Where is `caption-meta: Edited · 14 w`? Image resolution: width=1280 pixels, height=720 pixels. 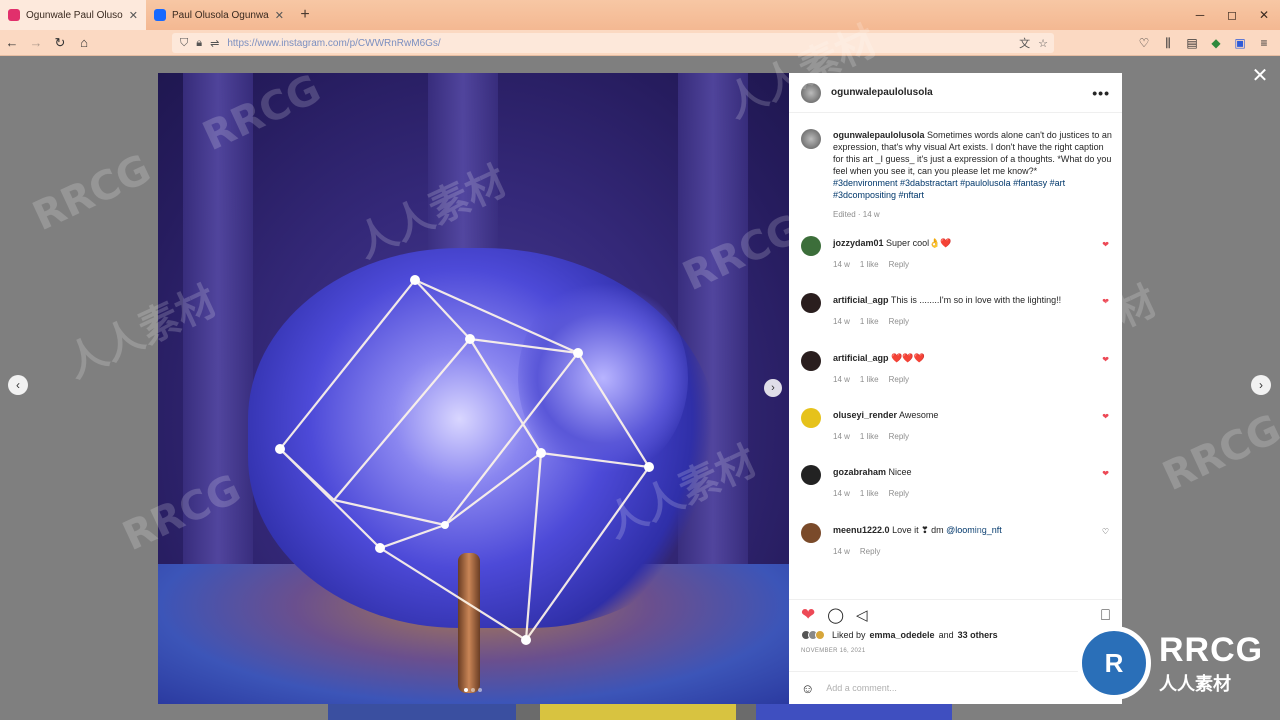 caption-meta: Edited · 14 w is located at coordinates (856, 214).